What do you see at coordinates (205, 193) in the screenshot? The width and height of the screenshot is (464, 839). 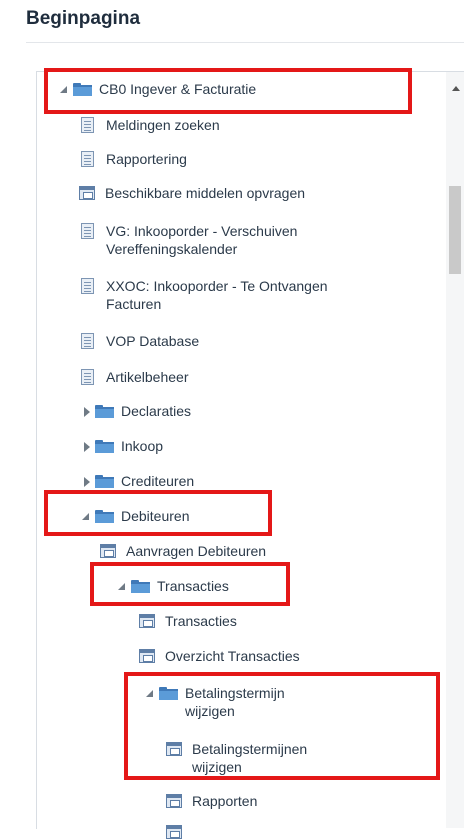 I see `tree-item-label: Beschikbare middelen opvragen` at bounding box center [205, 193].